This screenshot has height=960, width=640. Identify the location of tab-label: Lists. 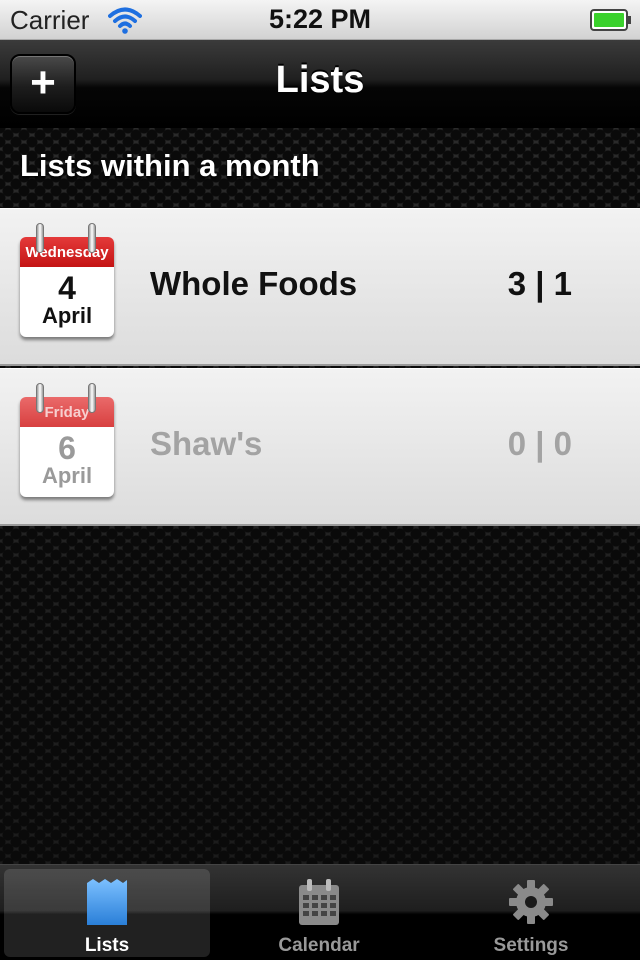
(107, 945).